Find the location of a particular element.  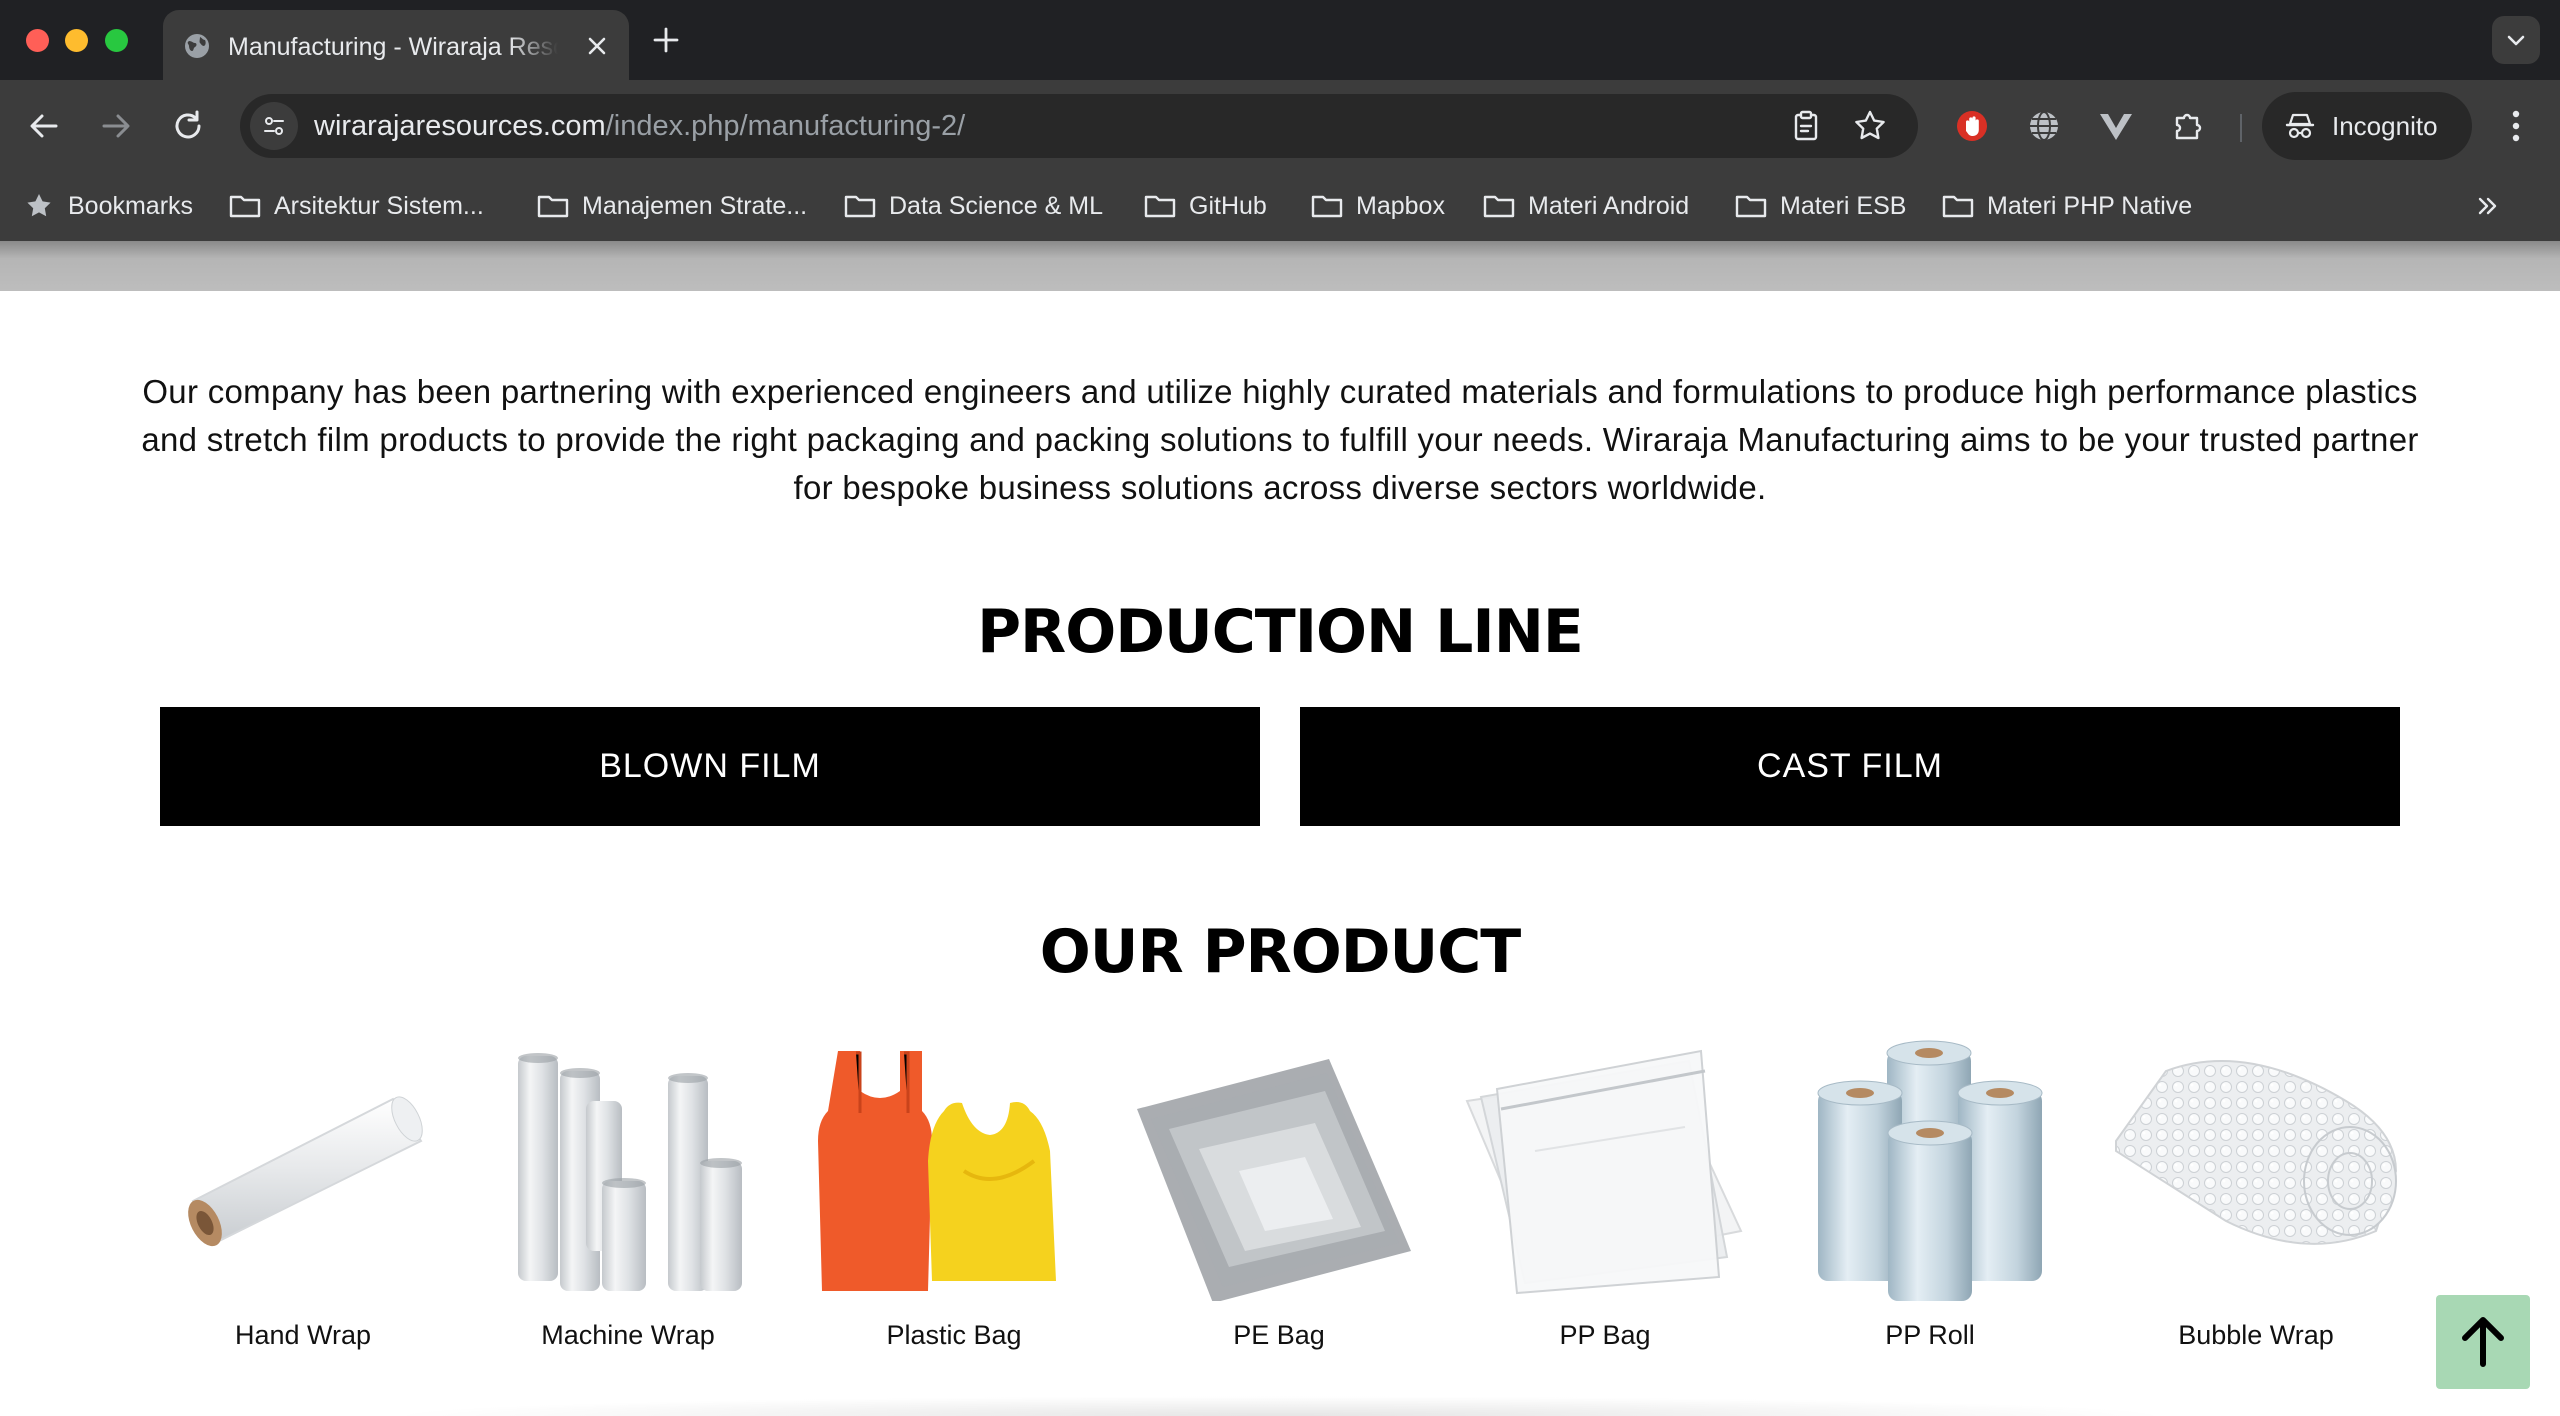

bookmark-all-bookmarks: Bookmarks is located at coordinates (114, 206).